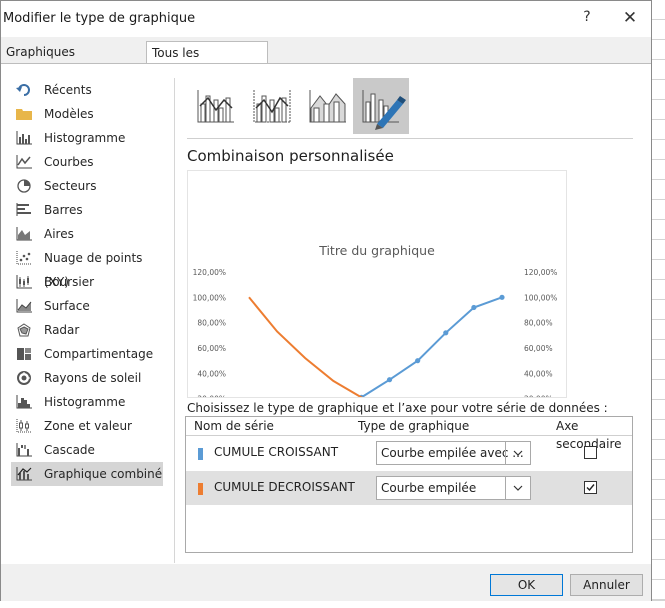  Describe the element at coordinates (63, 210) in the screenshot. I see `sidebar-item-label: Barres` at that location.